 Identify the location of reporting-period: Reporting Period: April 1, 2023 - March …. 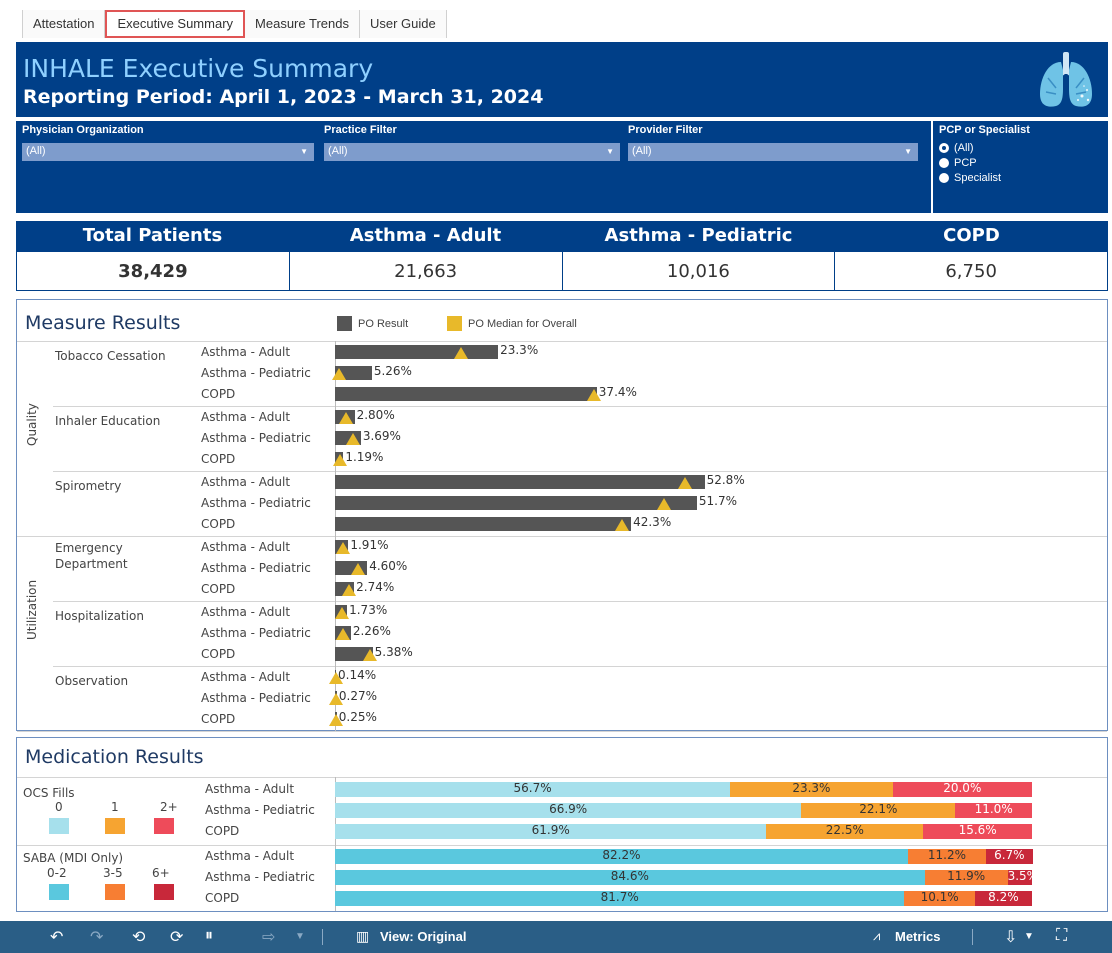
(283, 97).